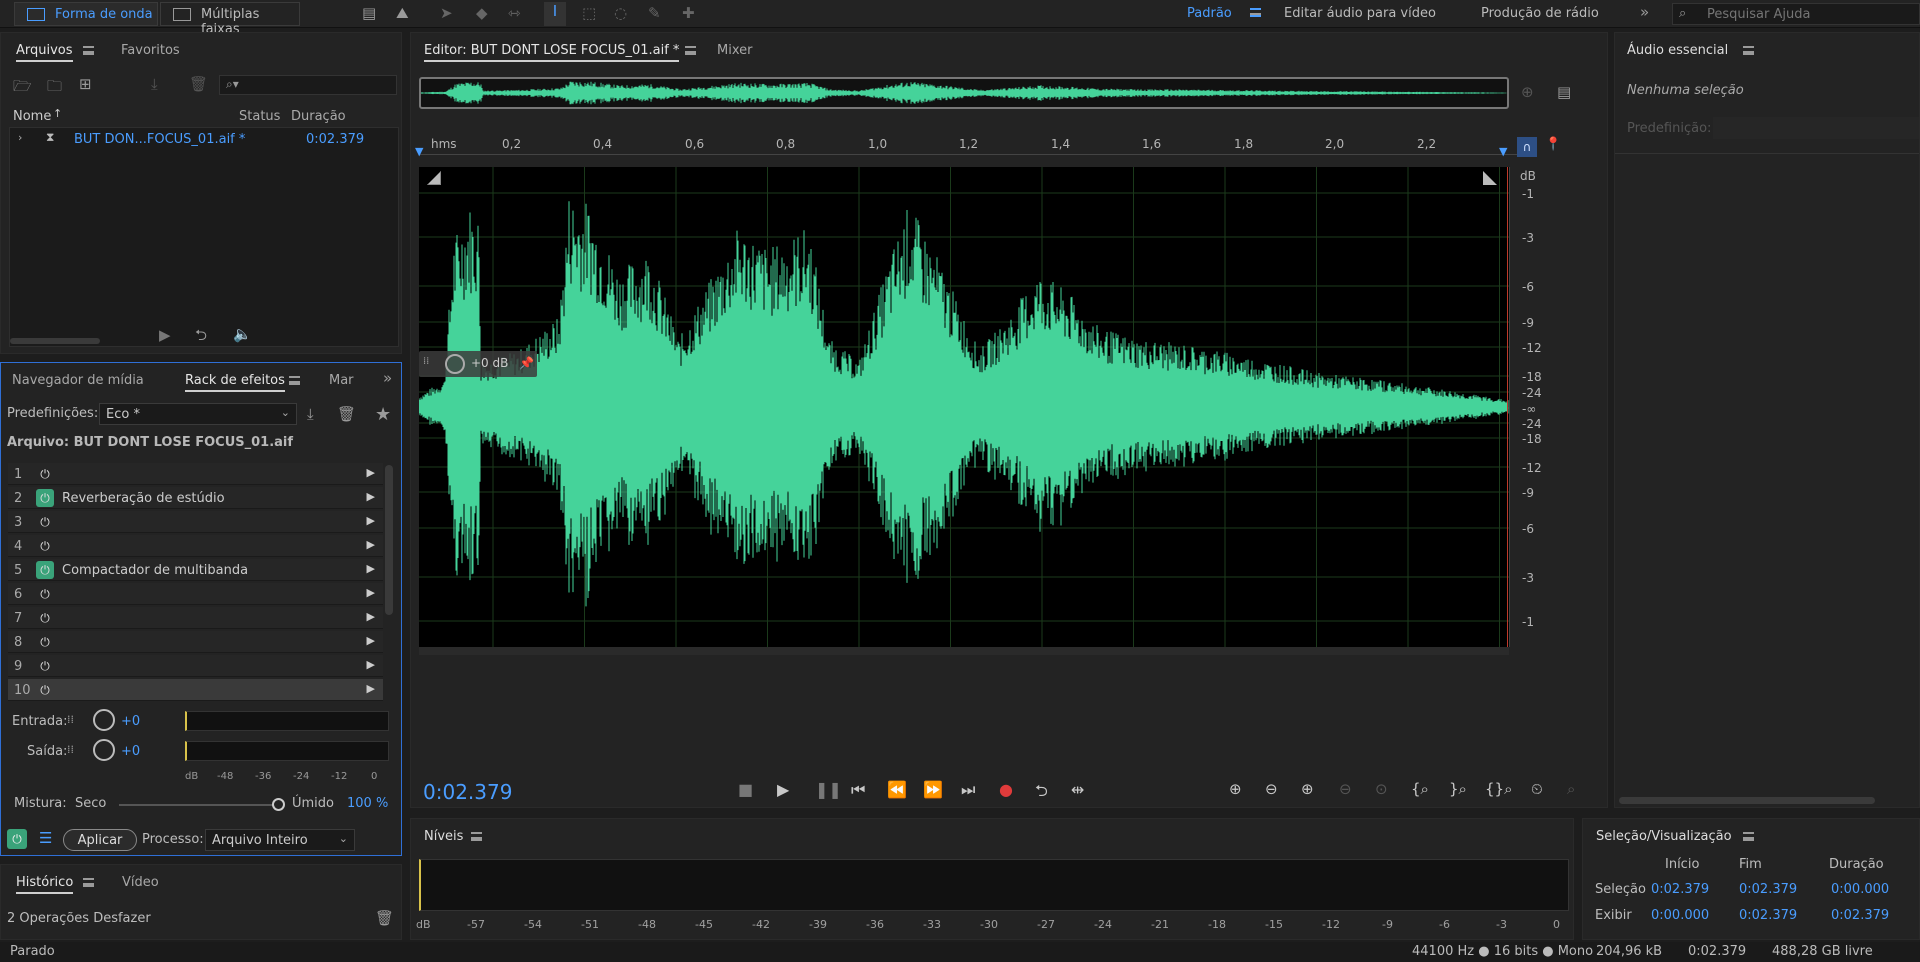 This screenshot has width=1920, height=962. Describe the element at coordinates (78, 380) in the screenshot. I see `tab-media-browser: Navegador de mídia` at that location.